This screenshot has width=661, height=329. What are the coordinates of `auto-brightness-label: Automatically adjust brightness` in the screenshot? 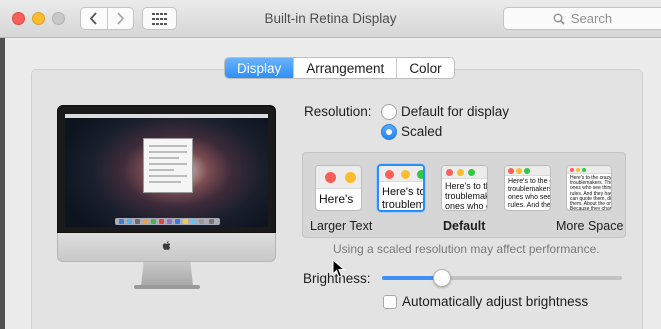 It's located at (495, 301).